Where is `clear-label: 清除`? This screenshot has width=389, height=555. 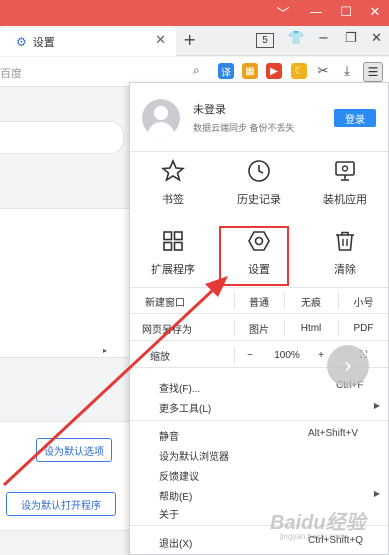
clear-label: 清除 is located at coordinates (345, 270).